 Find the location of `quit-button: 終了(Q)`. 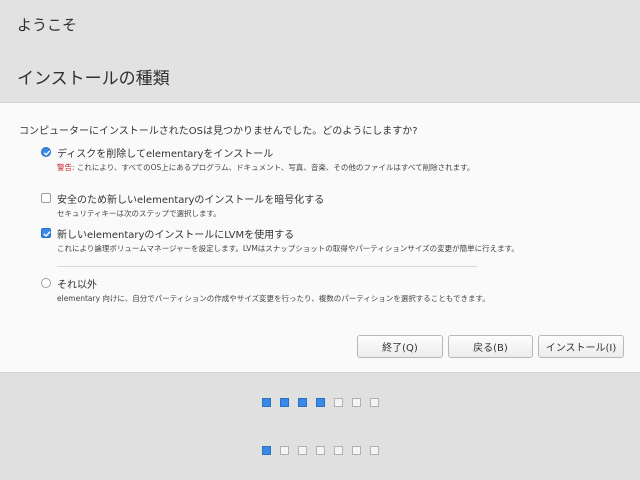

quit-button: 終了(Q) is located at coordinates (400, 346).